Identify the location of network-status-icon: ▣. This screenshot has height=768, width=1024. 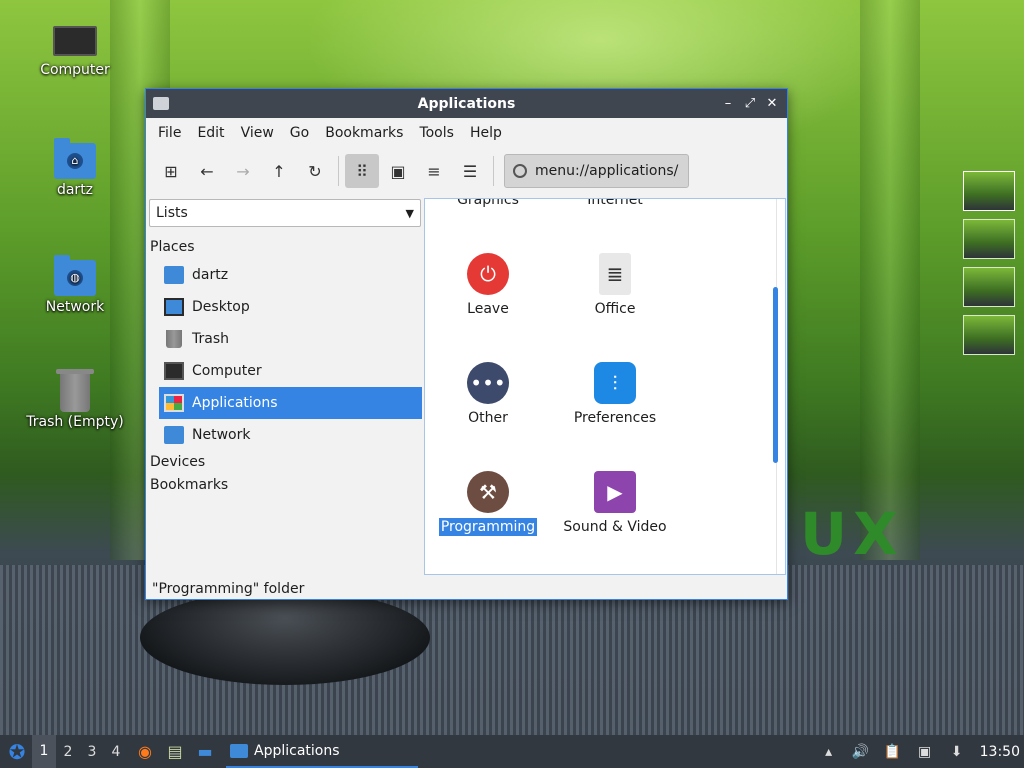
(925, 752).